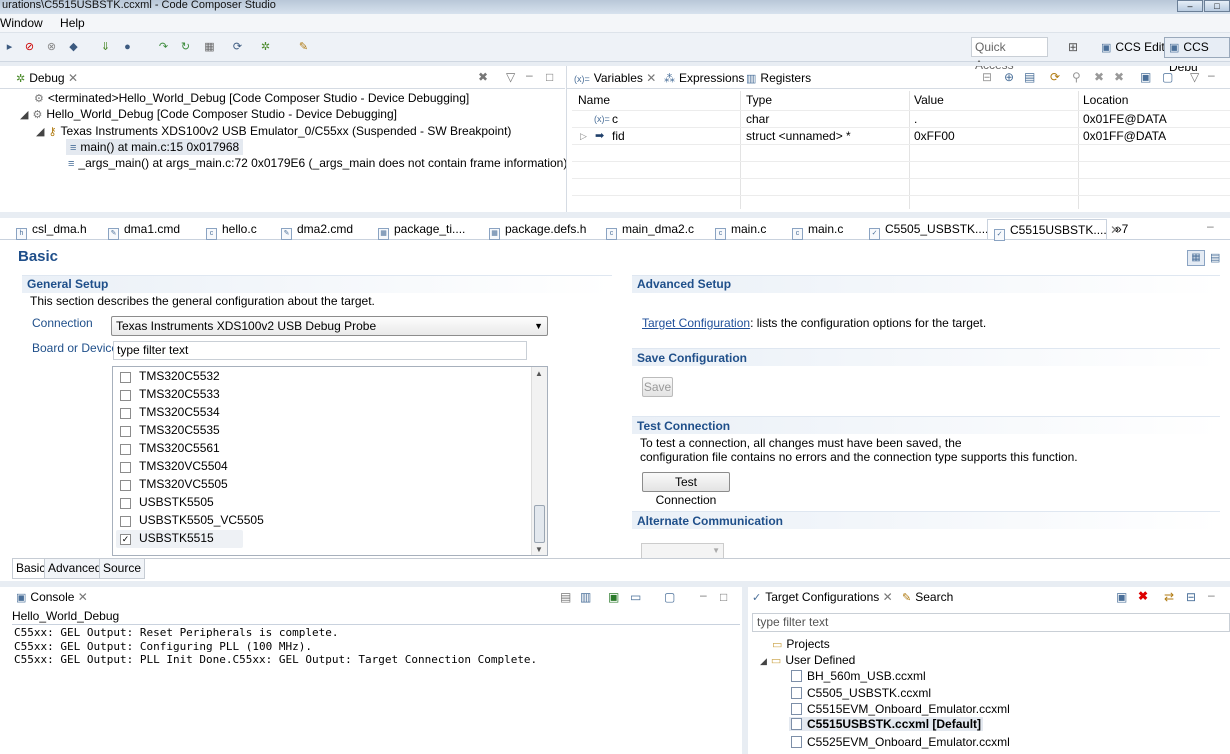 Image resolution: width=1230 pixels, height=754 pixels. Describe the element at coordinates (613, 597) in the screenshot. I see `pin-console-icon: ▣` at that location.